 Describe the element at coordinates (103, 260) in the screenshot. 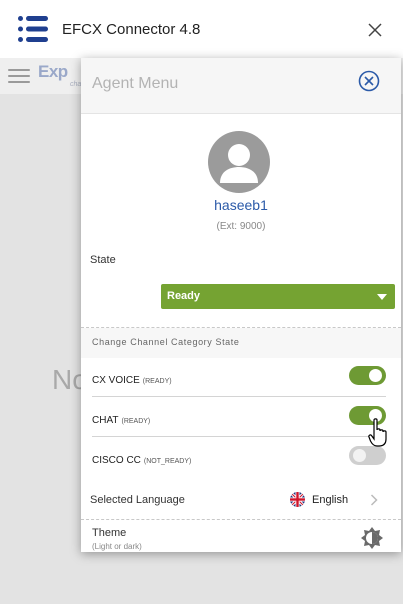

I see `state-label: State` at that location.